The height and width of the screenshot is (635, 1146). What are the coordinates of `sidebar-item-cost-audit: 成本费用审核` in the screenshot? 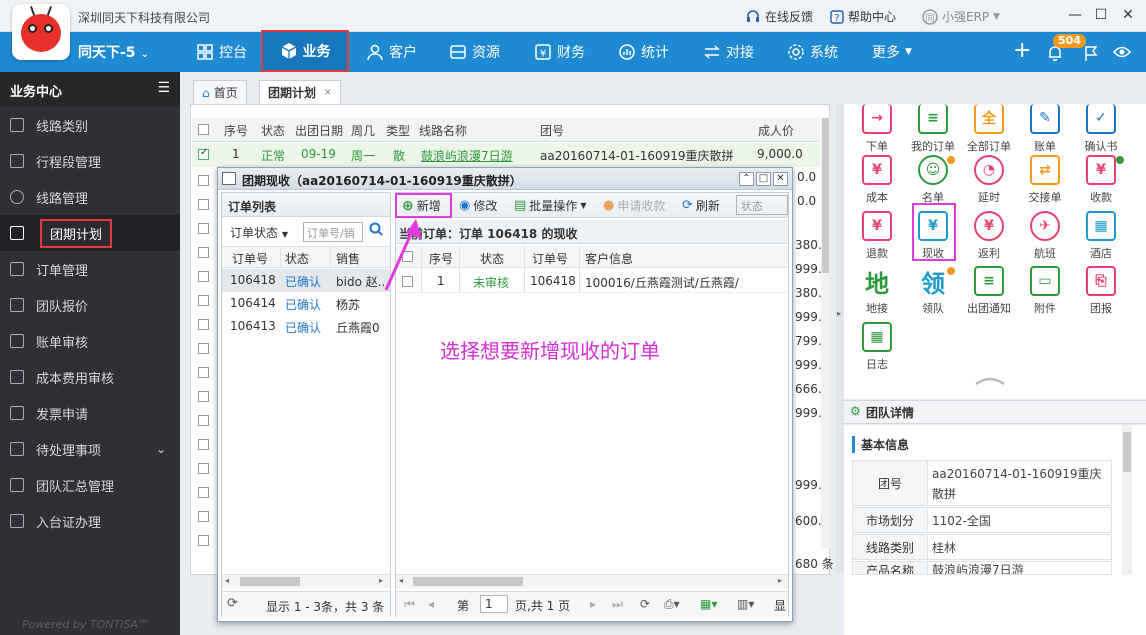 It's located at (90, 377).